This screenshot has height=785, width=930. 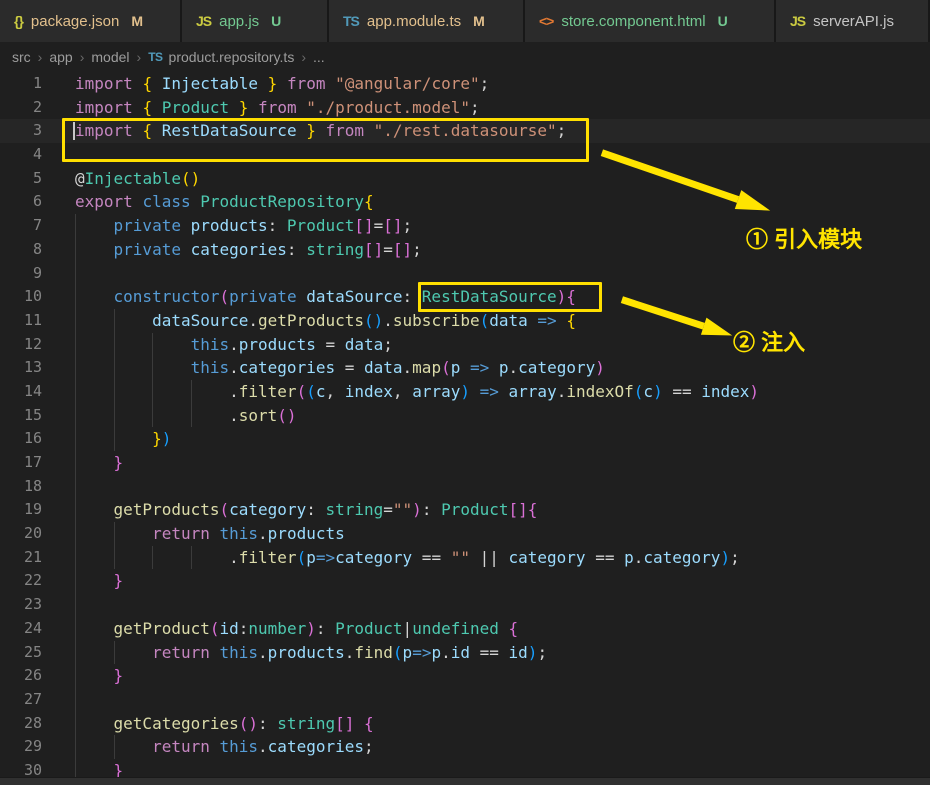 I want to click on code-line-27: 27, so click(x=465, y=699).